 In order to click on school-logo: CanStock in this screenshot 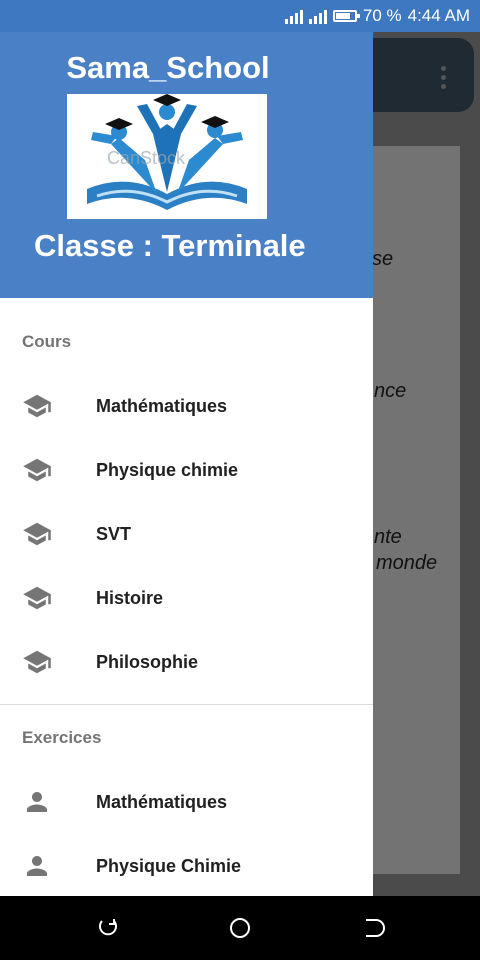, I will do `click(167, 156)`.